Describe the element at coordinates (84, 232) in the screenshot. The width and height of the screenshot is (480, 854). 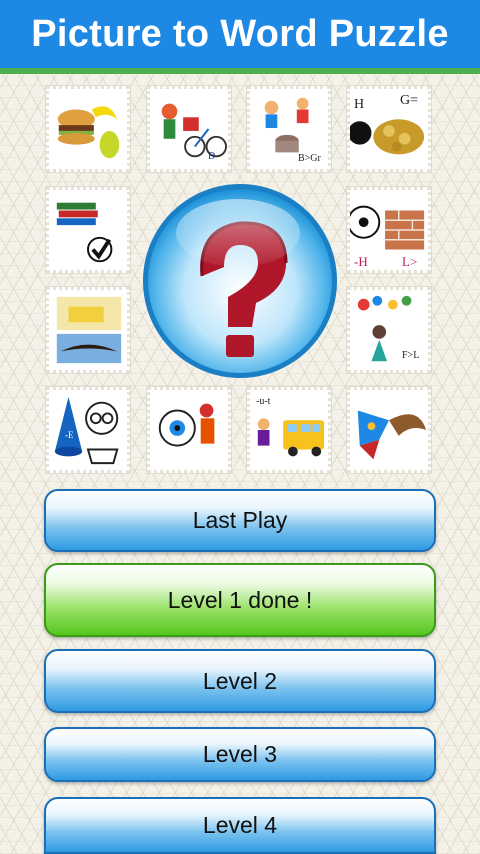
I see `books-checkmark-icon` at that location.